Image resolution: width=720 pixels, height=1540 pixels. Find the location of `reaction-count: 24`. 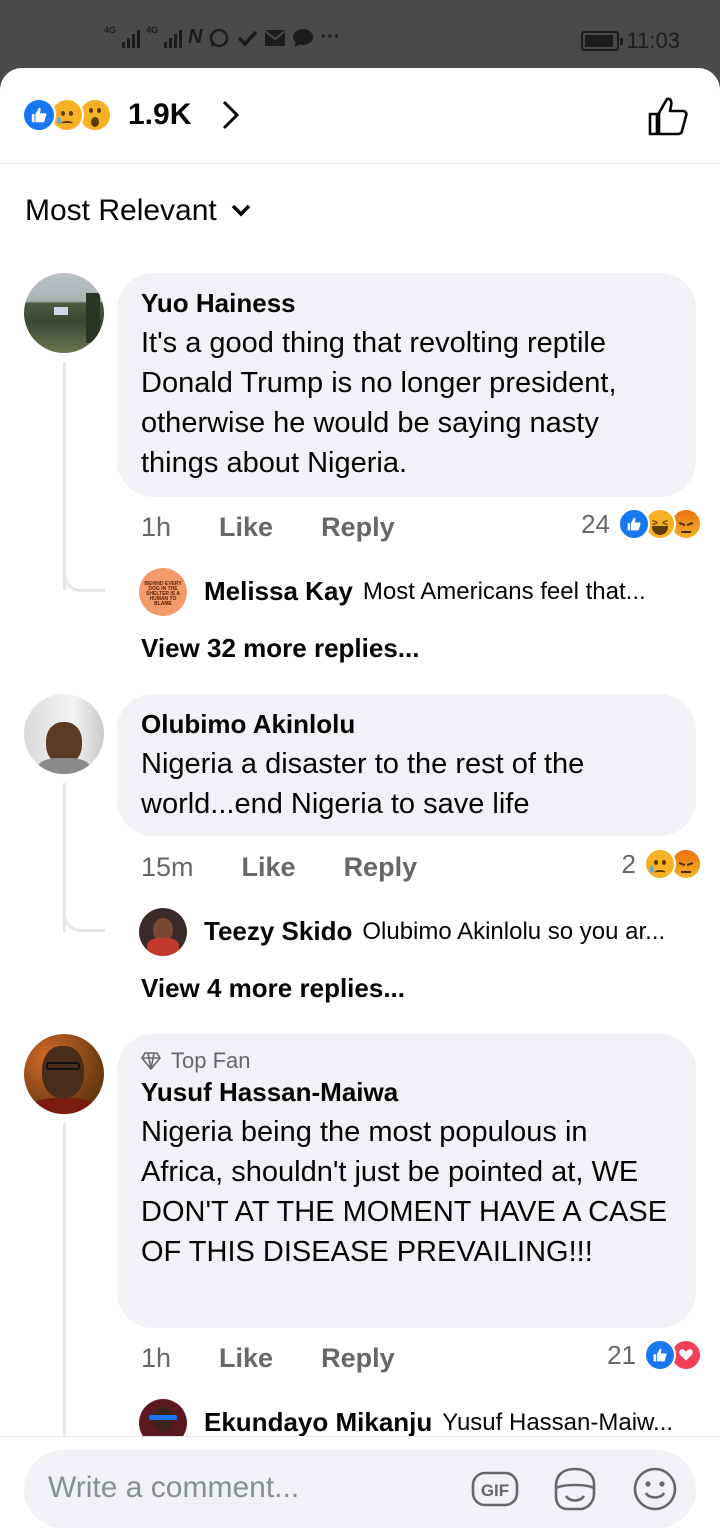

reaction-count: 24 is located at coordinates (595, 523).